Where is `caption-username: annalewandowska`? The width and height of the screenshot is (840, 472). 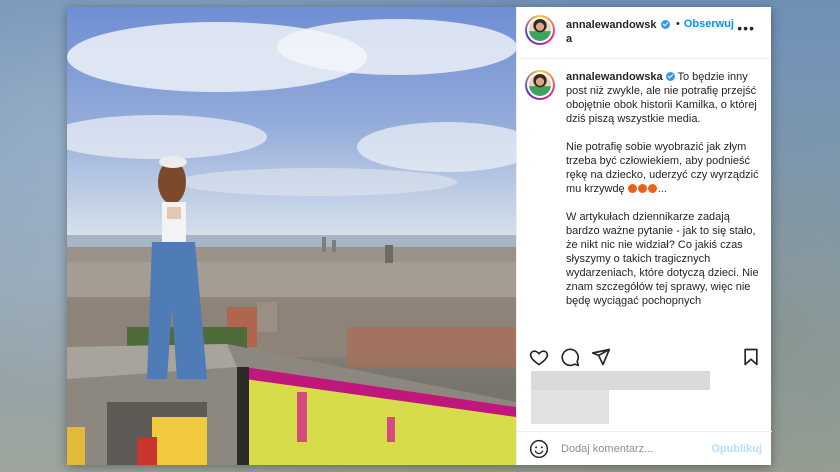
caption-username: annalewandowska is located at coordinates (614, 77).